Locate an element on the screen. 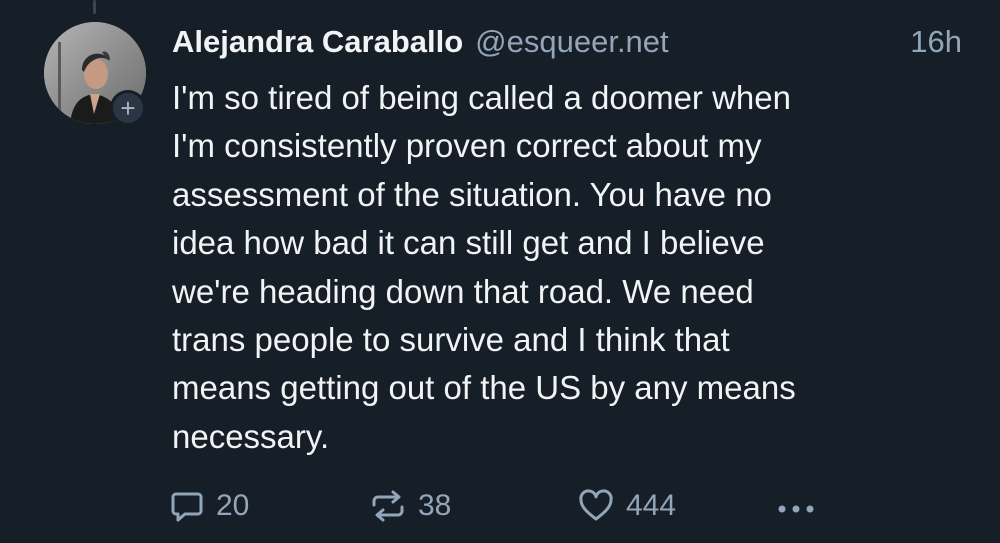 This screenshot has width=1000, height=543. author-avatar-container: + is located at coordinates (95, 74).